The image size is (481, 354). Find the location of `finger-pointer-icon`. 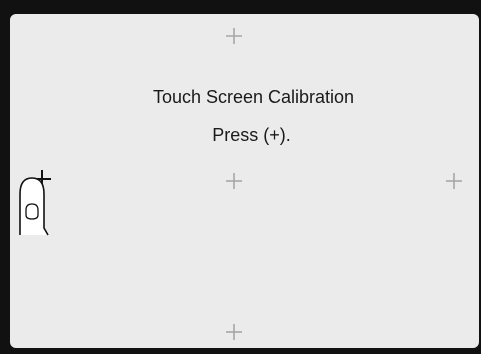

finger-pointer-icon is located at coordinates (34, 206).